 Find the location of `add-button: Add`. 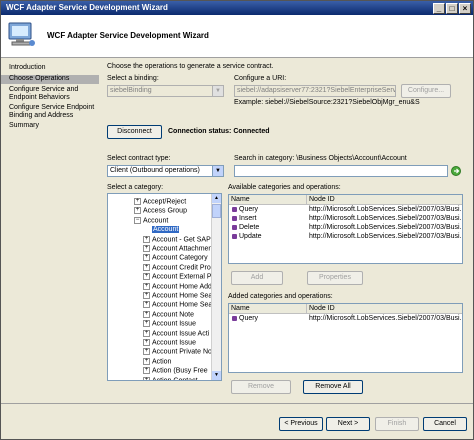

add-button: Add is located at coordinates (257, 278).